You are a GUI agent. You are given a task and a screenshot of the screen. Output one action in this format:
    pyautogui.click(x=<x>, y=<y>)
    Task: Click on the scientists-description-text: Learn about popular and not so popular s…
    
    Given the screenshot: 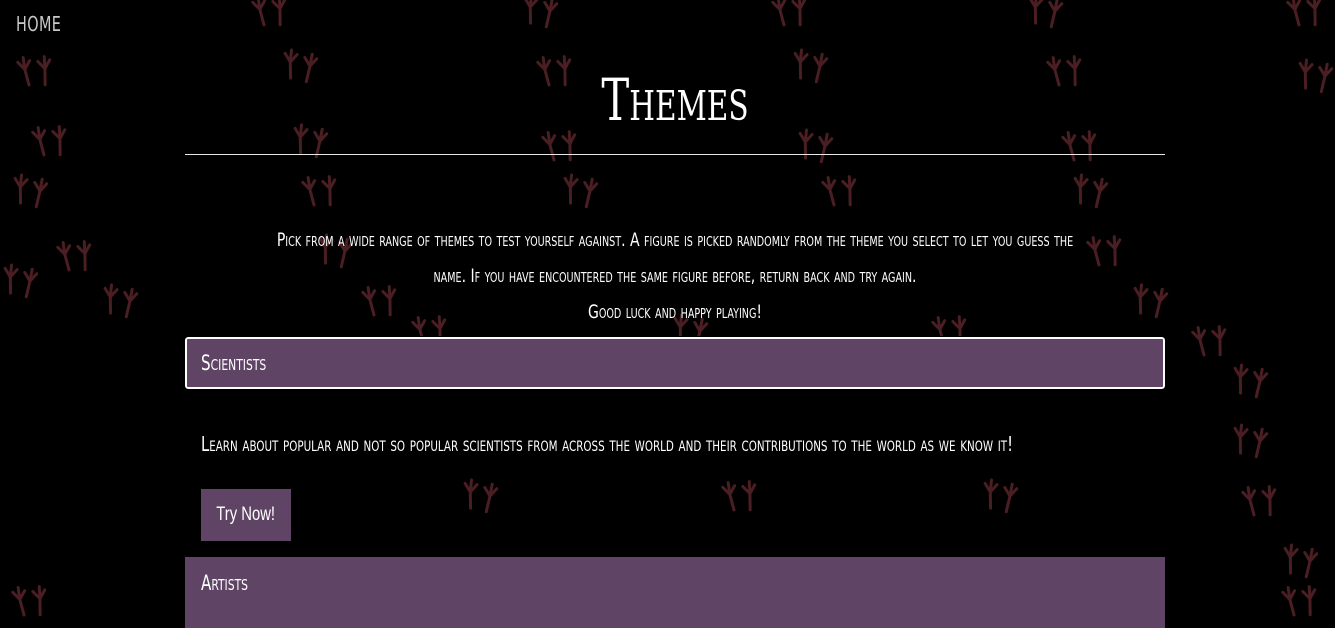 What is the action you would take?
    pyautogui.click(x=607, y=444)
    